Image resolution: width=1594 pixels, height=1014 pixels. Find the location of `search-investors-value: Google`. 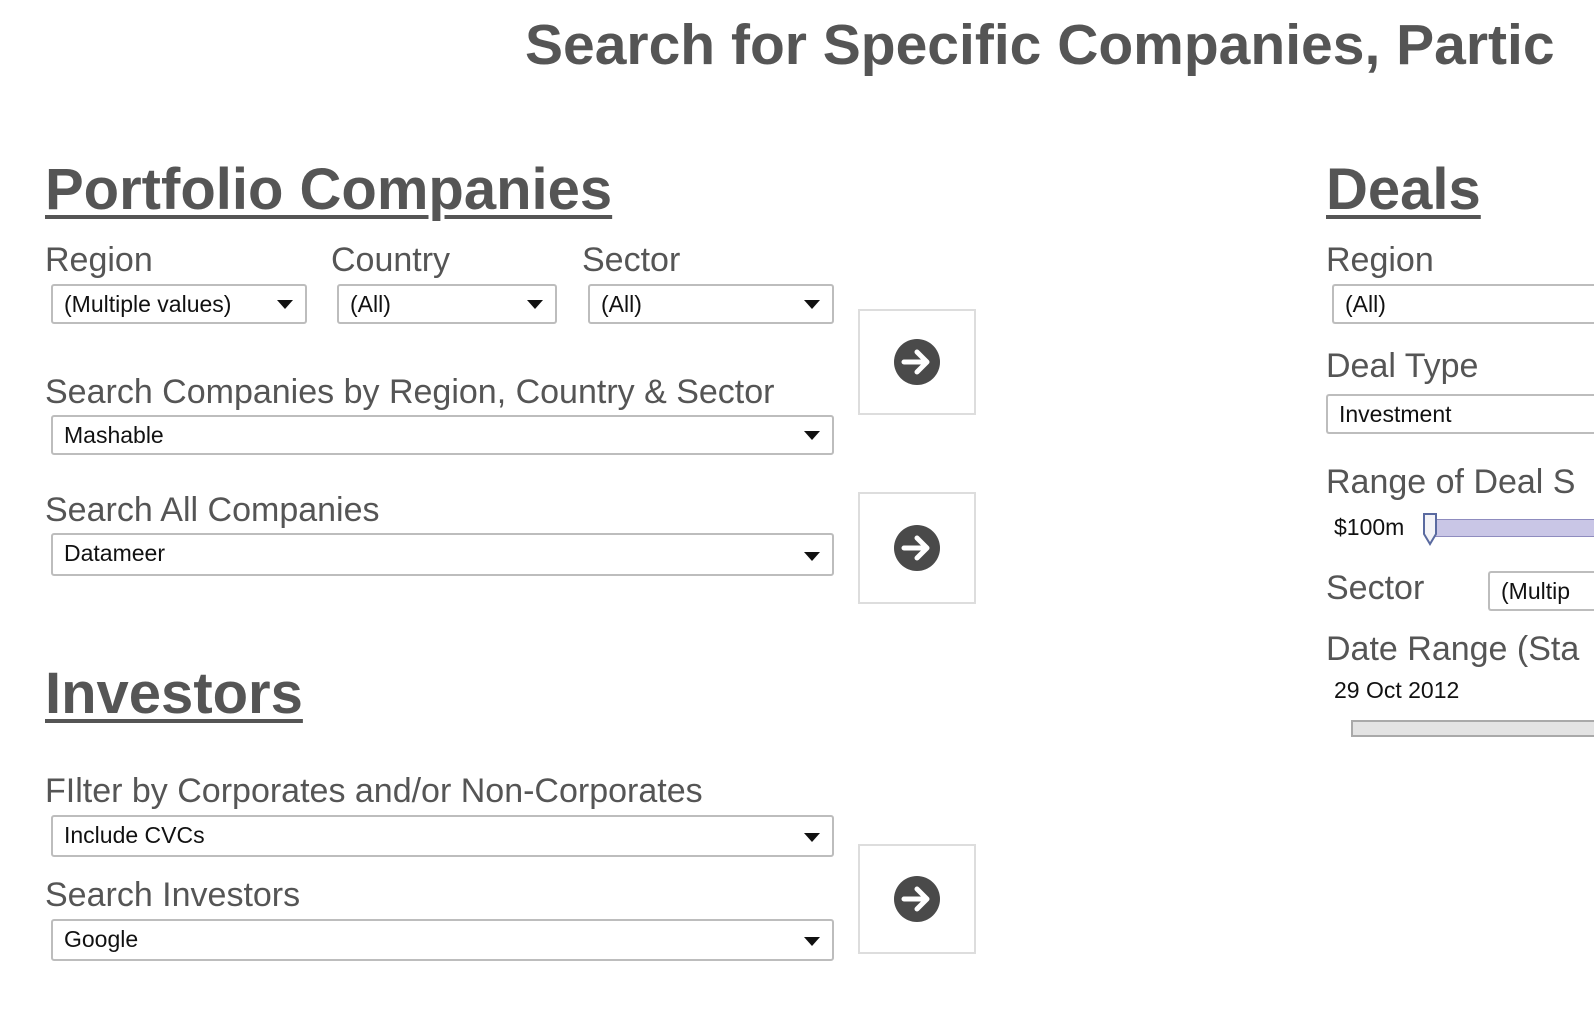

search-investors-value: Google is located at coordinates (101, 939).